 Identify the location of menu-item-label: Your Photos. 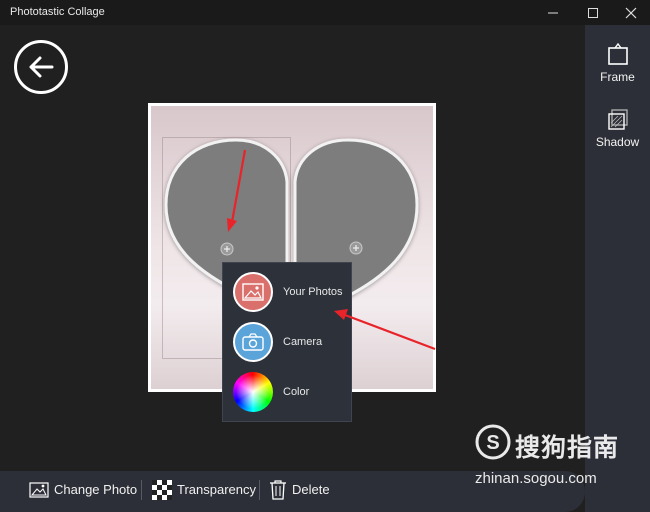
(313, 292).